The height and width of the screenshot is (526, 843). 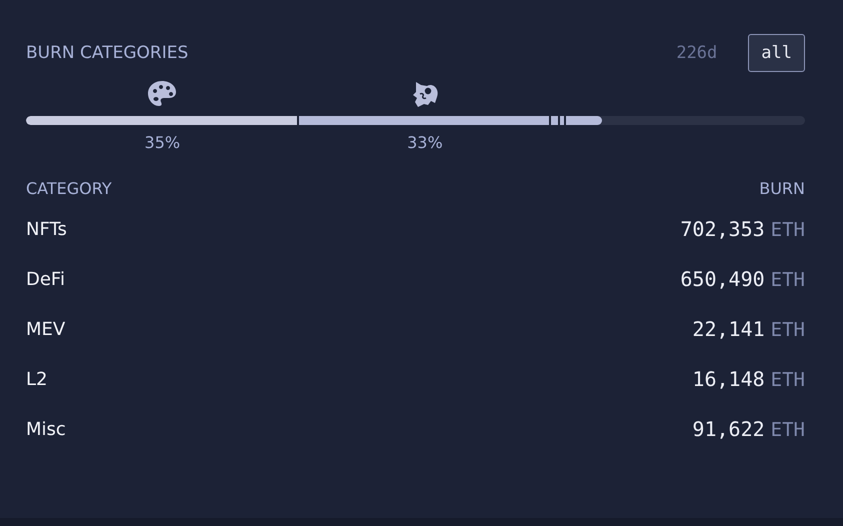 What do you see at coordinates (46, 229) in the screenshot?
I see `category-name: NFTs` at bounding box center [46, 229].